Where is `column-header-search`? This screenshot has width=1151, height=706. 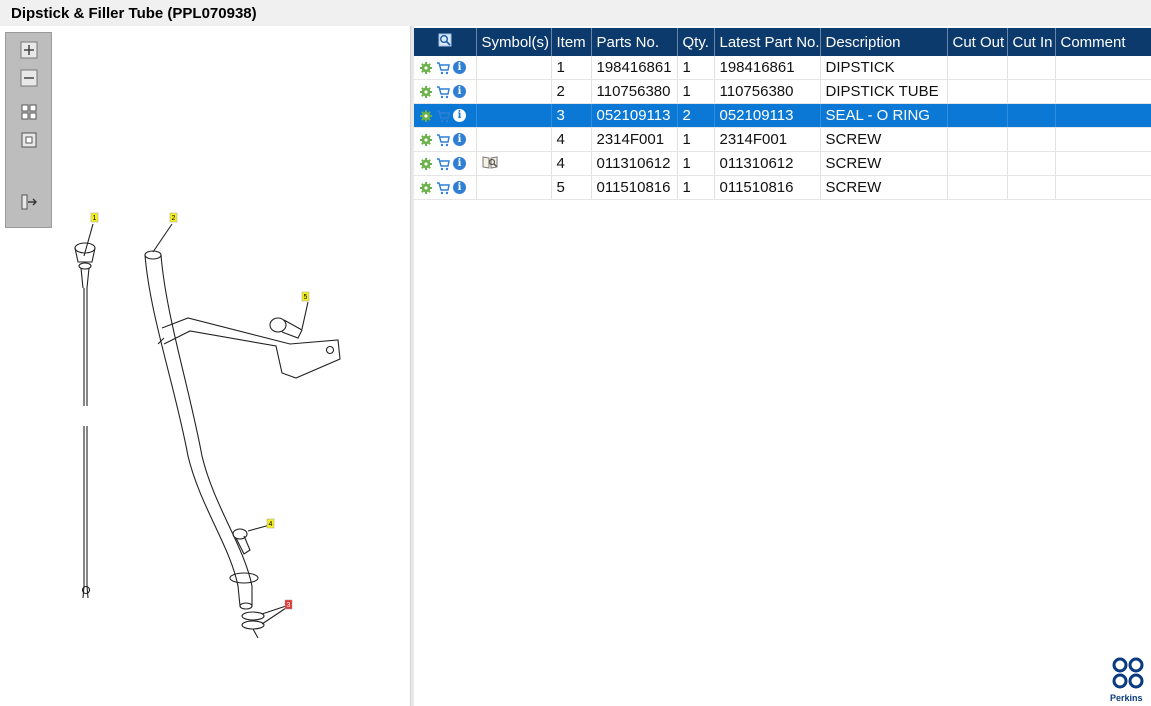 column-header-search is located at coordinates (445, 42).